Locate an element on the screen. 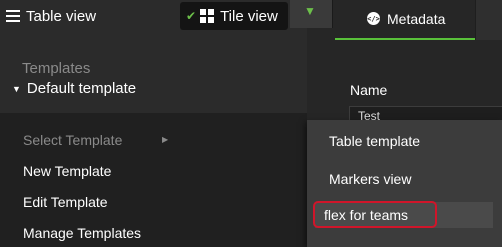 This screenshot has height=247, width=502. template-selector: ▼ Default template is located at coordinates (74, 88).